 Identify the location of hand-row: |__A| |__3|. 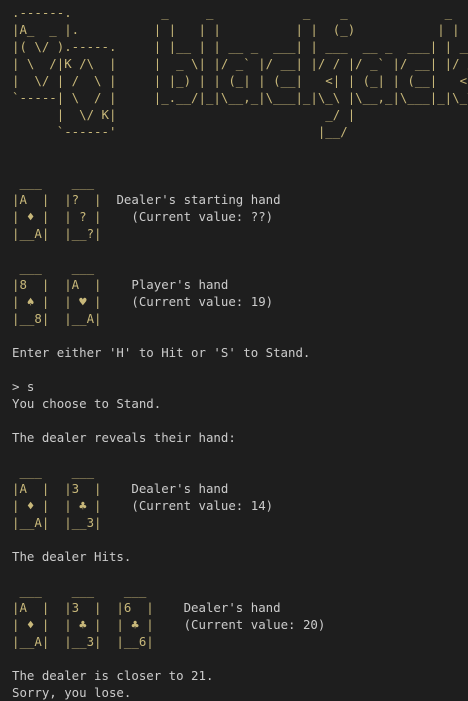
(240, 522).